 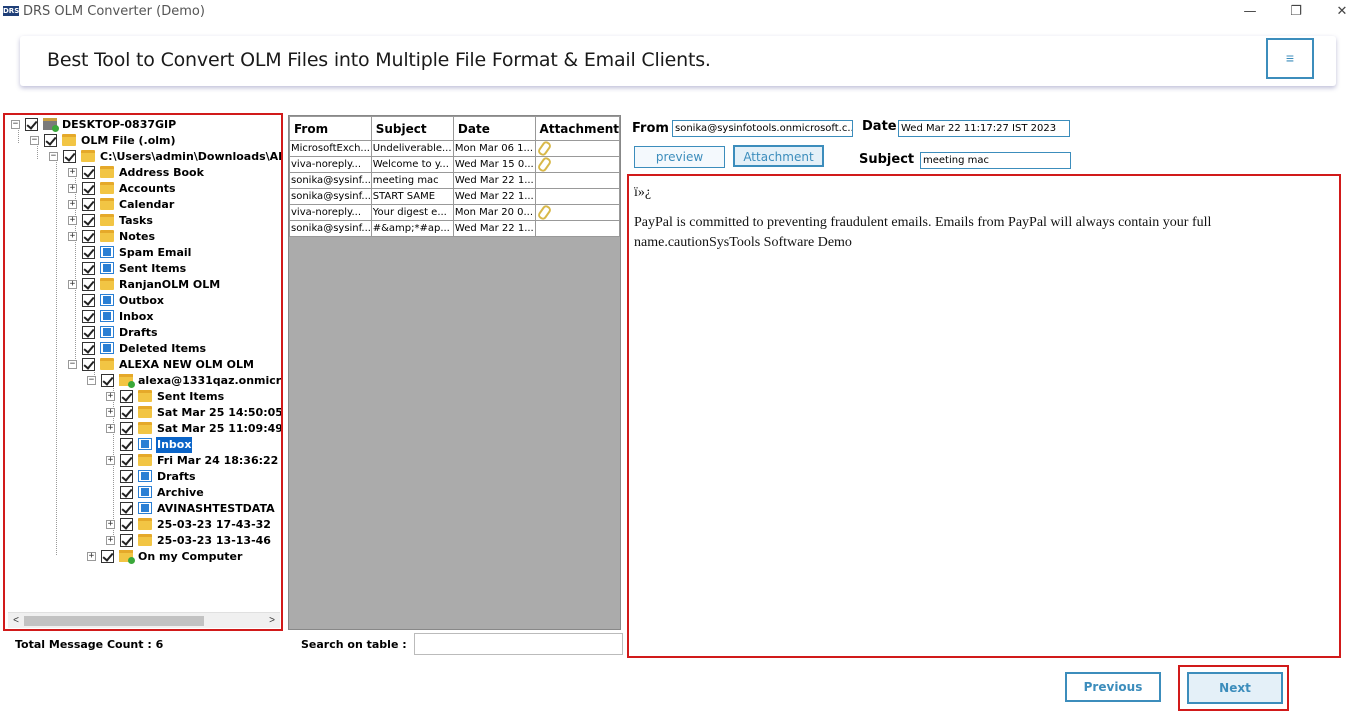 I want to click on tree-horizontal-scrollbar: < >, so click(x=144, y=620).